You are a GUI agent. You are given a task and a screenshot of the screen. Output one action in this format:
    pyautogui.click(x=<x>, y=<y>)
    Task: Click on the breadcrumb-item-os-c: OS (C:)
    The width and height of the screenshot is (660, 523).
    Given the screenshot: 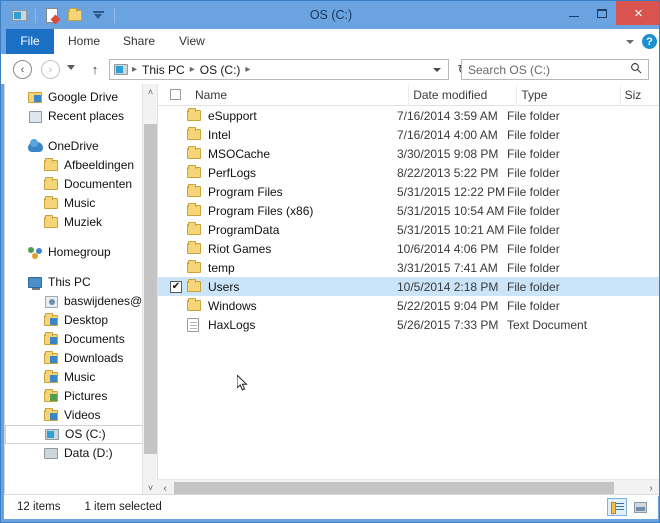 What is the action you would take?
    pyautogui.click(x=220, y=70)
    